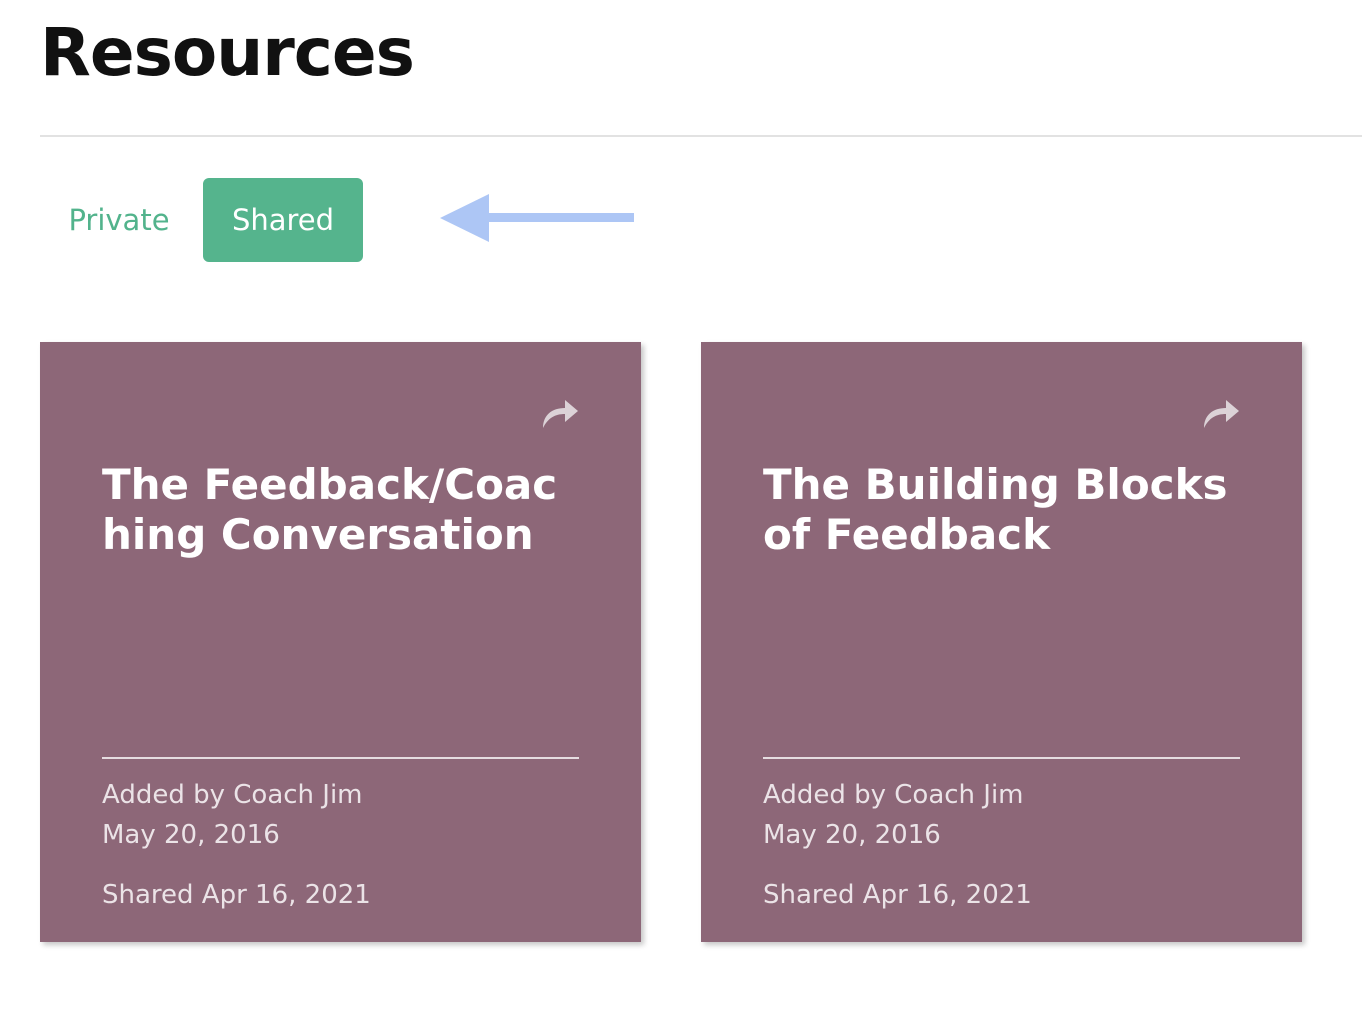  I want to click on card-title: The Feedback/Coaching Conversation, so click(330, 509).